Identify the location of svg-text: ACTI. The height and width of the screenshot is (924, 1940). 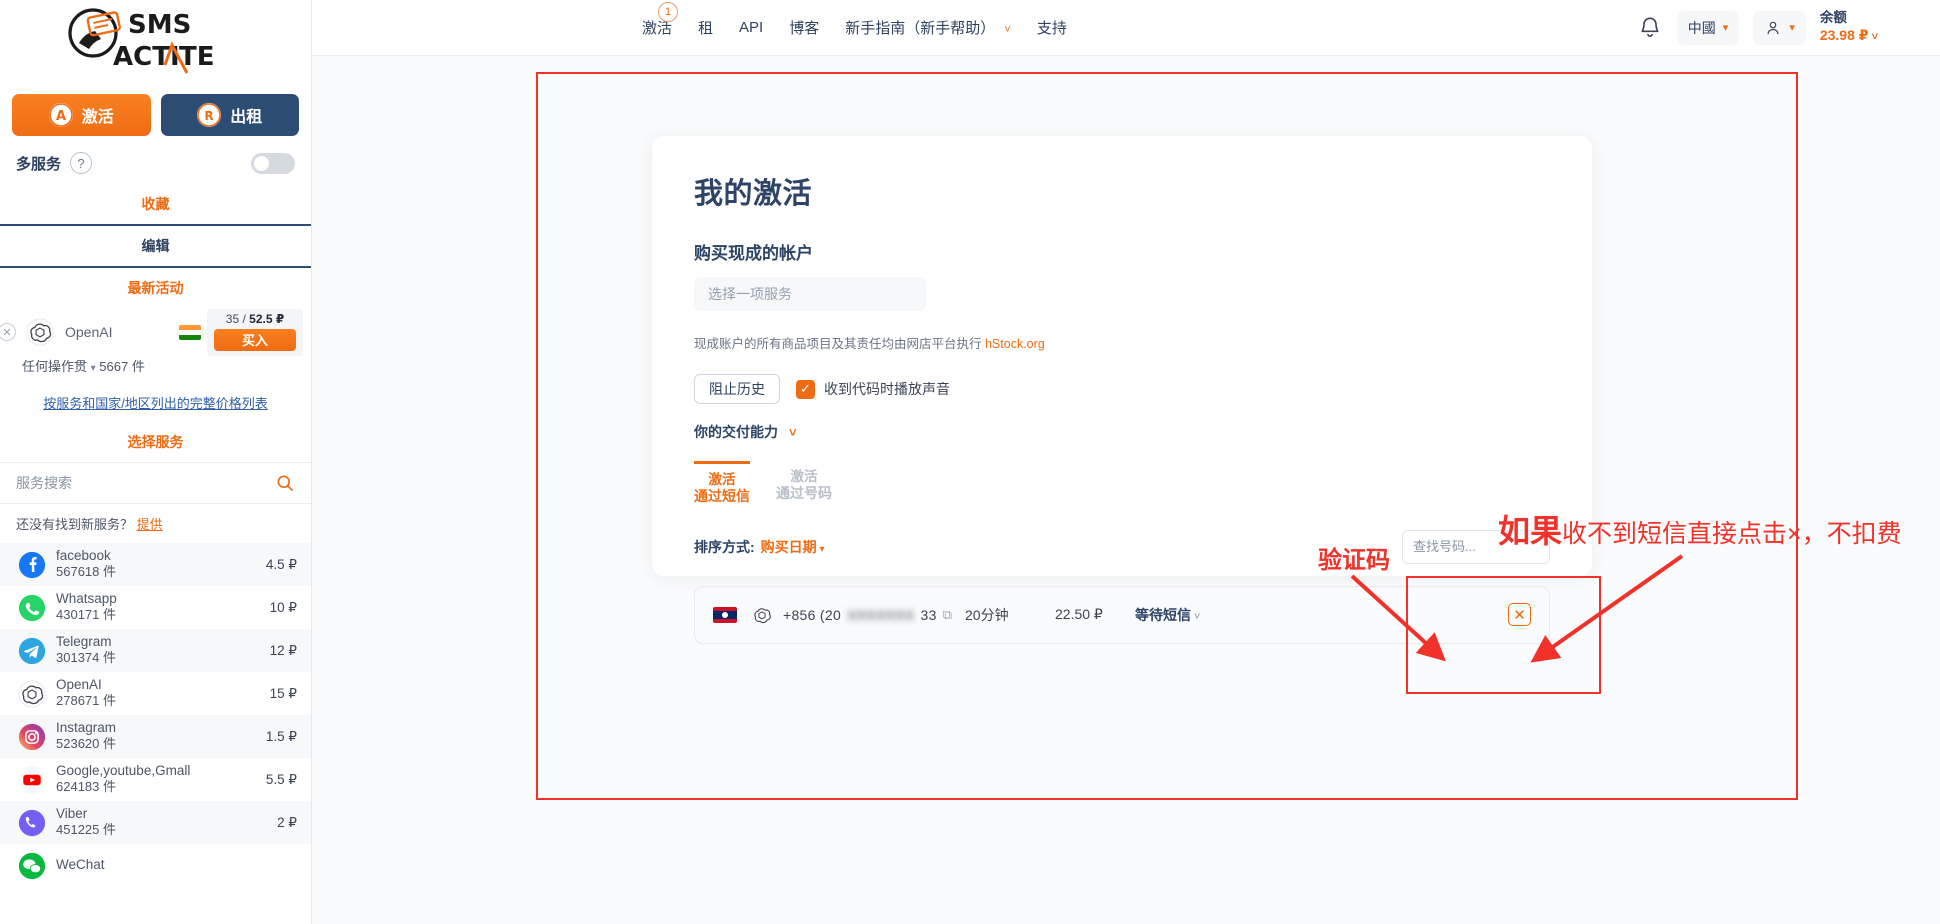
(146, 57).